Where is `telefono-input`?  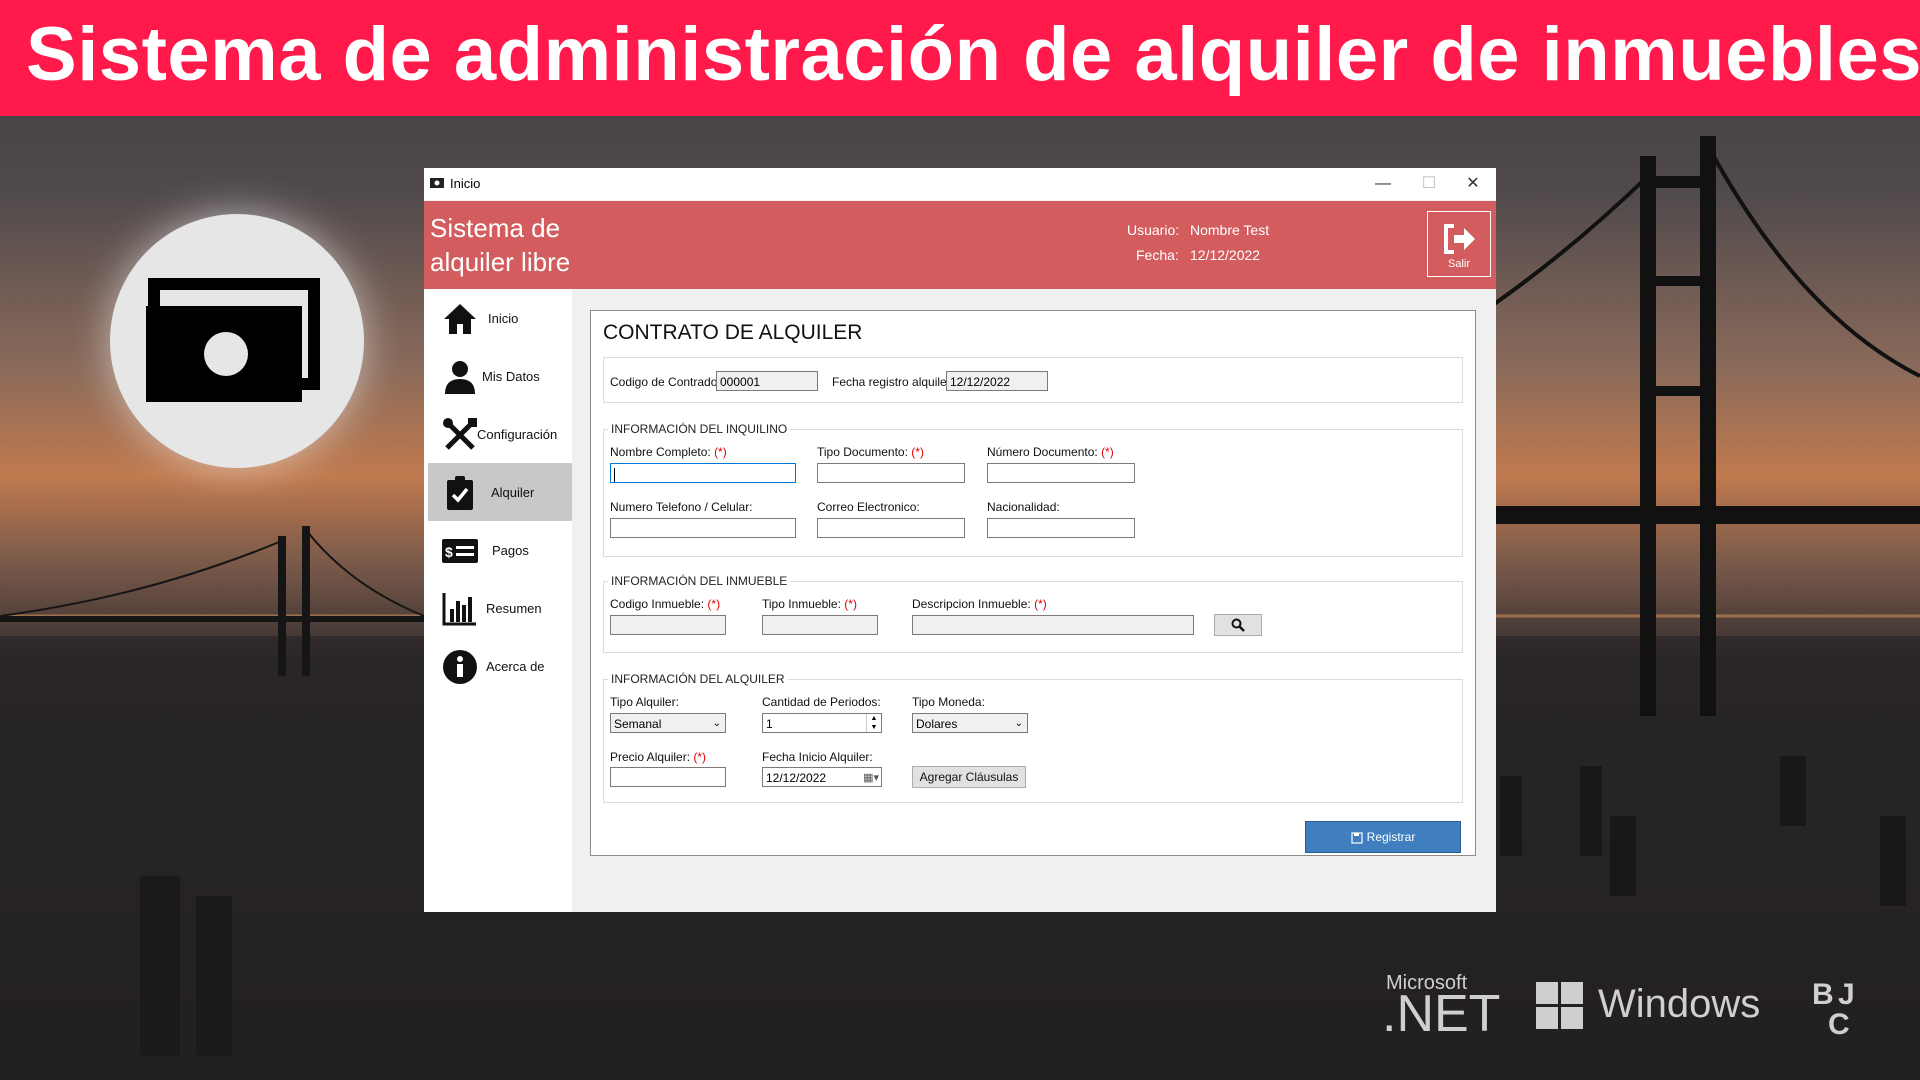 telefono-input is located at coordinates (703, 528).